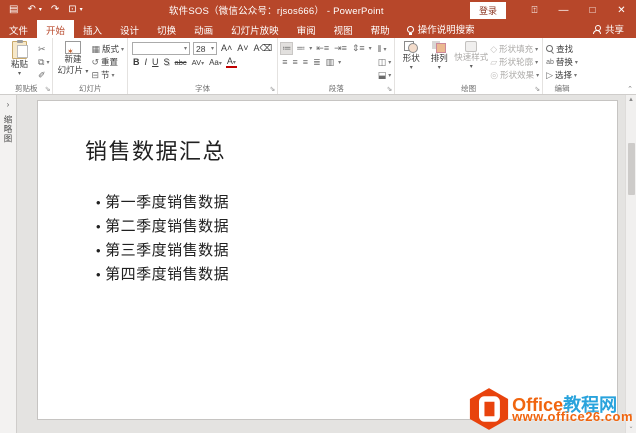 Image resolution: width=636 pixels, height=433 pixels. I want to click on new-slide-dropdown-icon: ▾, so click(86, 72).